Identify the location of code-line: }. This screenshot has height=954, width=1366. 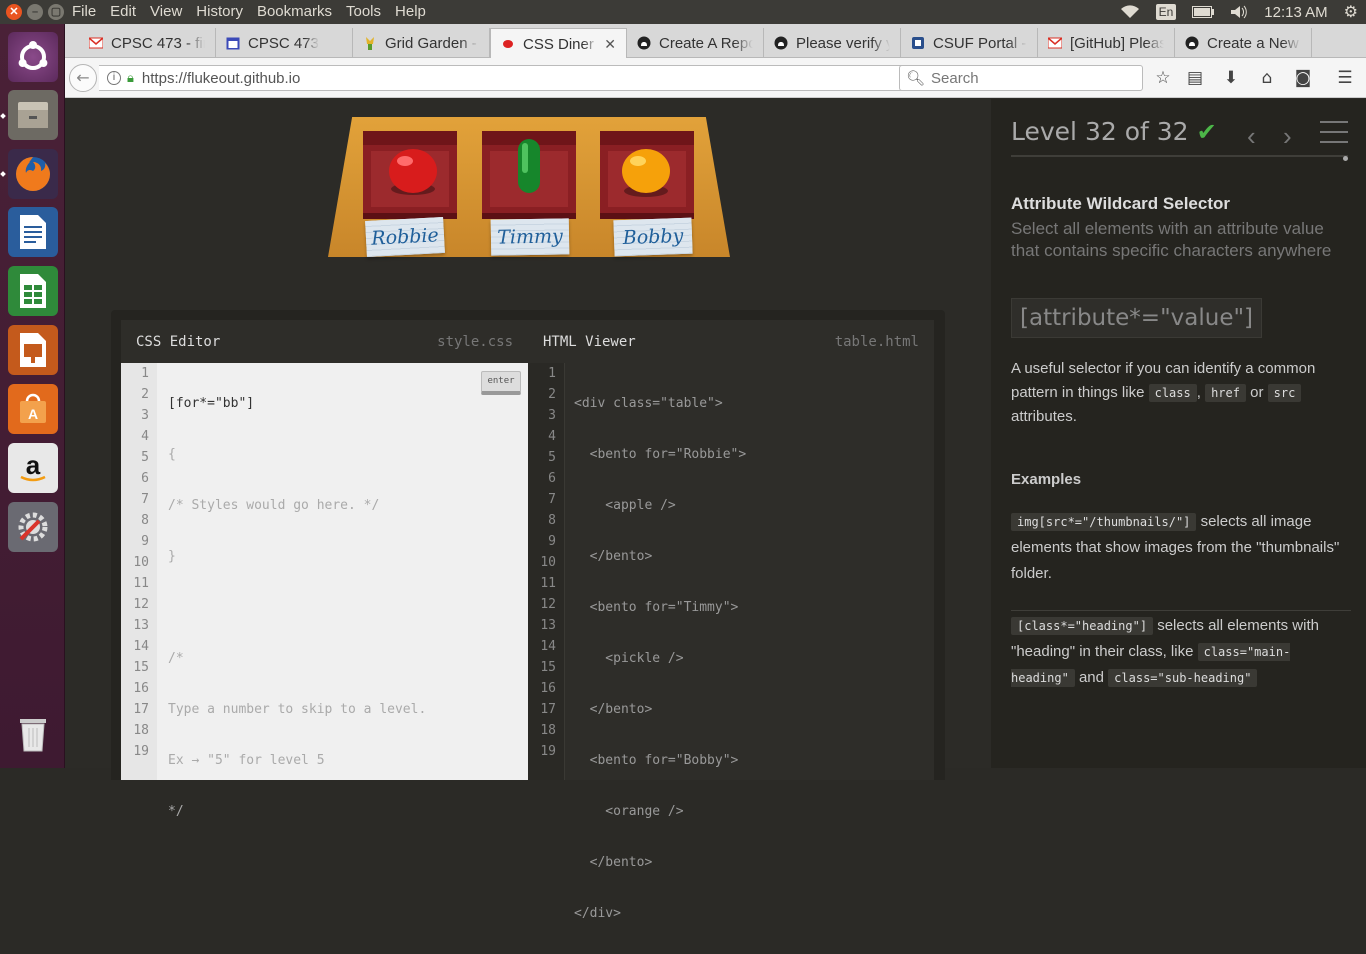
(172, 556).